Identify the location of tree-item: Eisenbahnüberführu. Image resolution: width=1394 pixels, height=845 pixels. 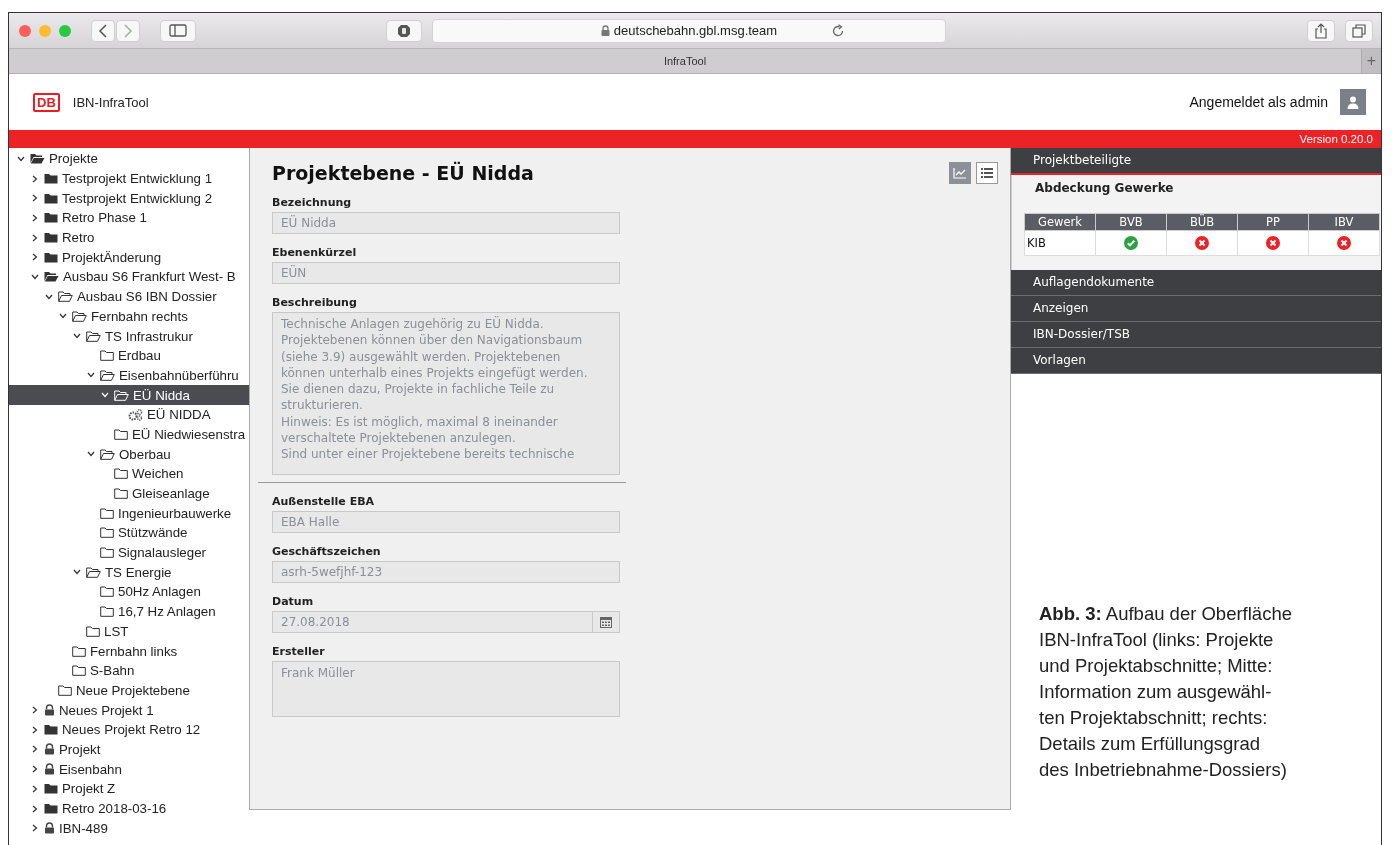
(129, 375).